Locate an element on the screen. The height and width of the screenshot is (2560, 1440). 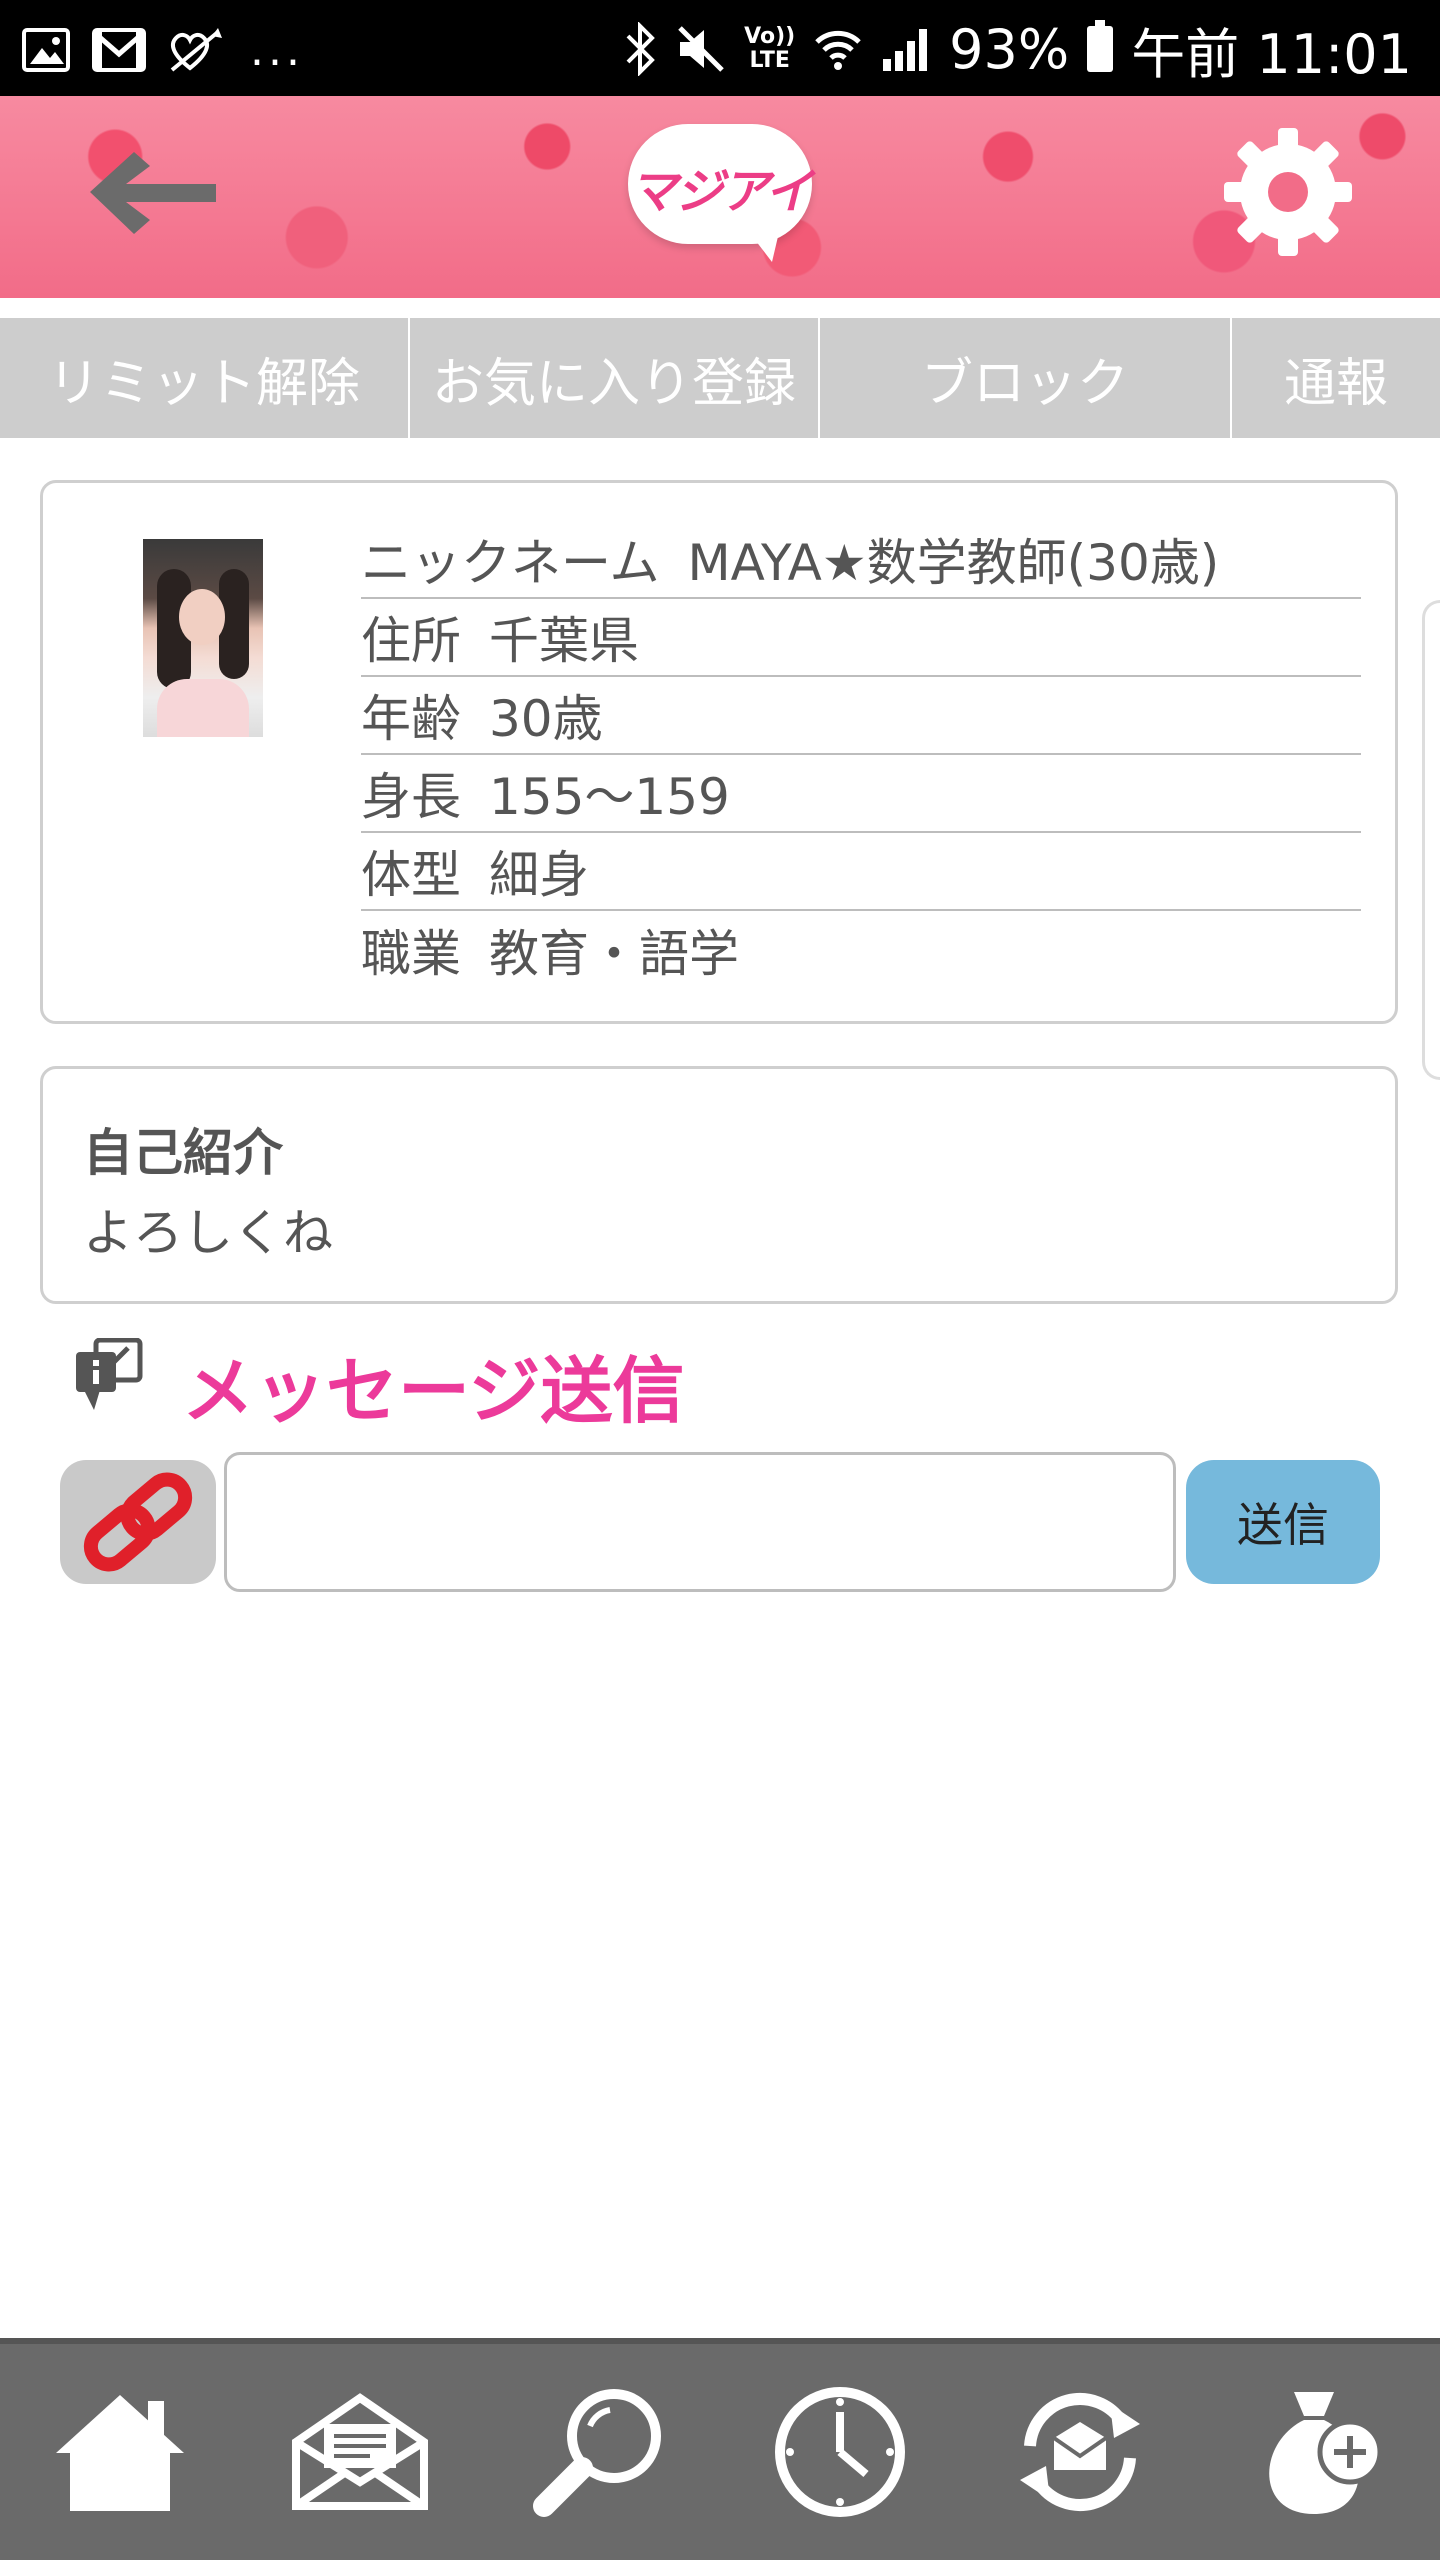
self-intro-card: 自己紹介 よろしくね is located at coordinates (719, 1185).